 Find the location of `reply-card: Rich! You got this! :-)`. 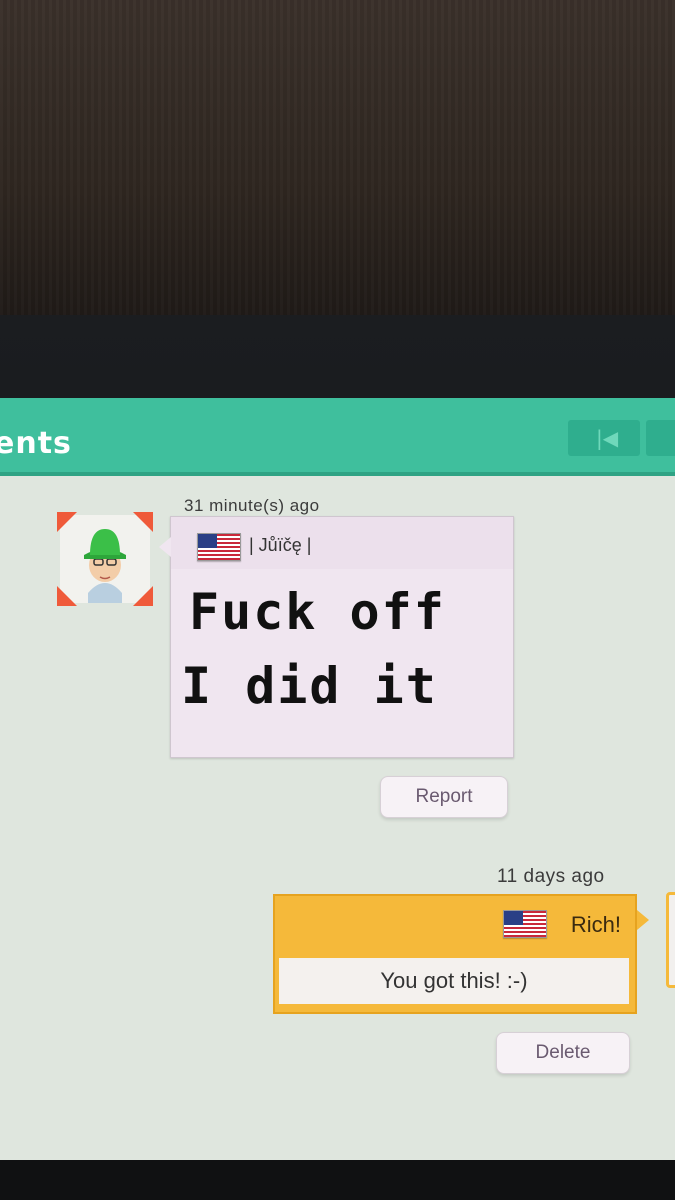

reply-card: Rich! You got this! :-) is located at coordinates (461, 954).